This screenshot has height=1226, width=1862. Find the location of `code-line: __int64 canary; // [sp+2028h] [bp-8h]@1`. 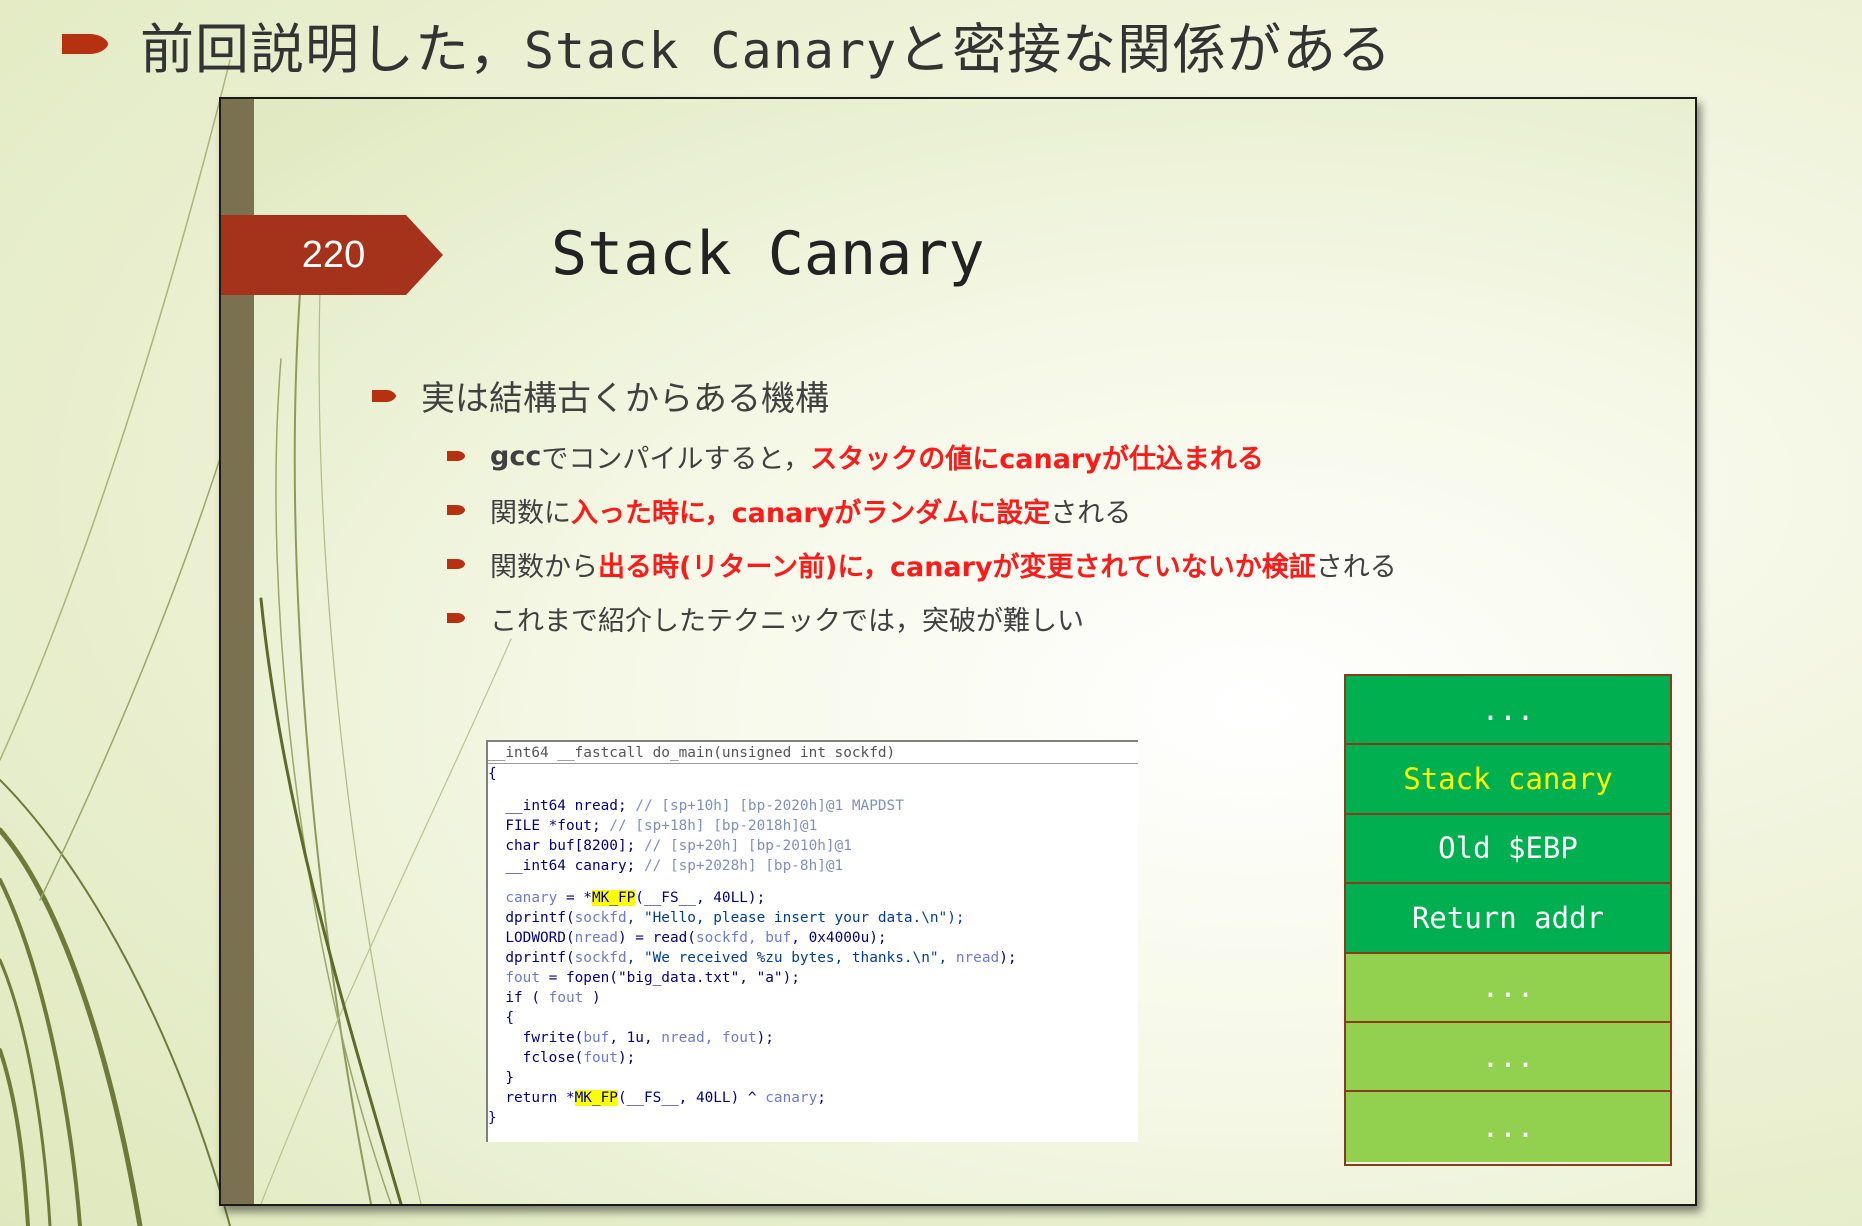

code-line: __int64 canary; // [sp+2028h] [bp-8h]@1 is located at coordinates (666, 866).